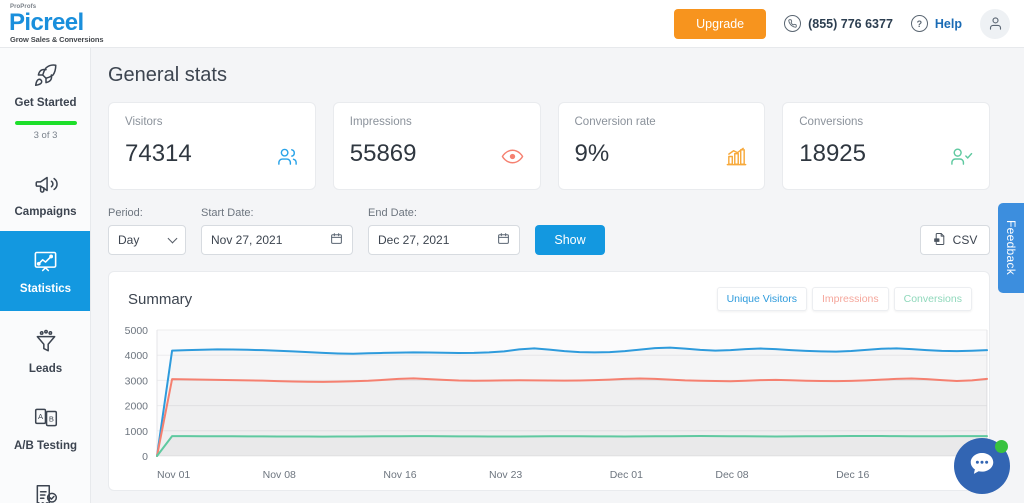  I want to click on chart-legend: Unique Visitors Impressions Conversions, so click(844, 299).